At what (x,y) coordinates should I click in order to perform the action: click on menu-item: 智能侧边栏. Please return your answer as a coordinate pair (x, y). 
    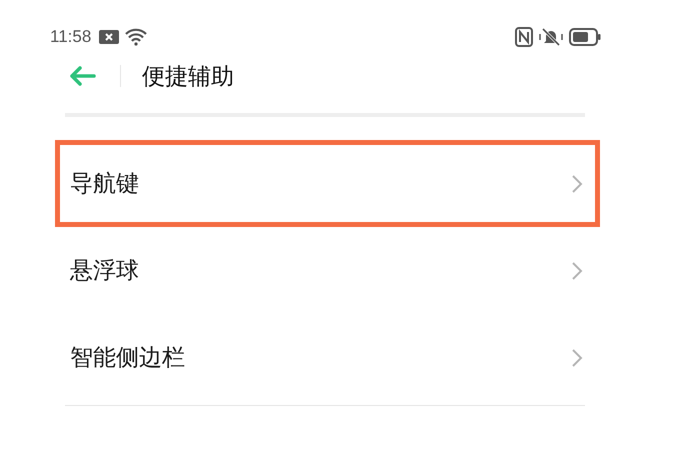
    Looking at the image, I should click on (320, 357).